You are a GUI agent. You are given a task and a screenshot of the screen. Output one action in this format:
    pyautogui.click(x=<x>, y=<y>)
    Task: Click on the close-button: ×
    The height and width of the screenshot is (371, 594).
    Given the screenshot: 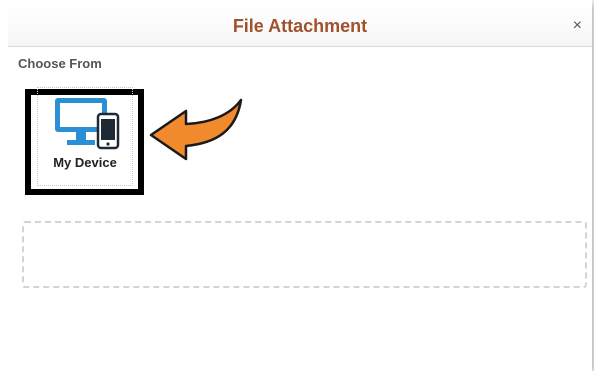 What is the action you would take?
    pyautogui.click(x=577, y=26)
    